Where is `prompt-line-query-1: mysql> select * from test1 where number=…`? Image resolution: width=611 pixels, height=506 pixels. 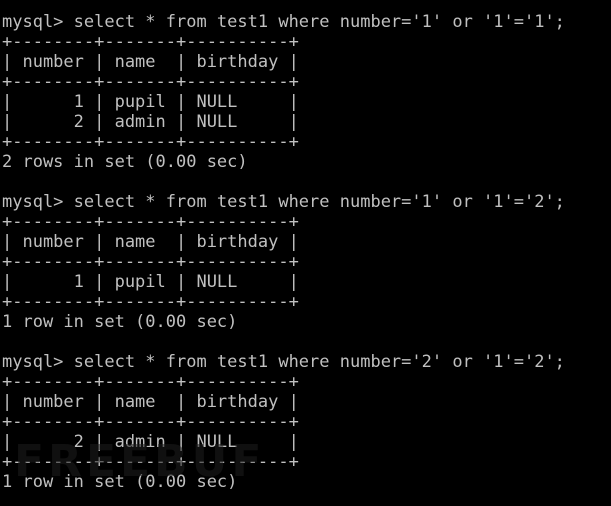 prompt-line-query-1: mysql> select * from test1 where number=… is located at coordinates (283, 22).